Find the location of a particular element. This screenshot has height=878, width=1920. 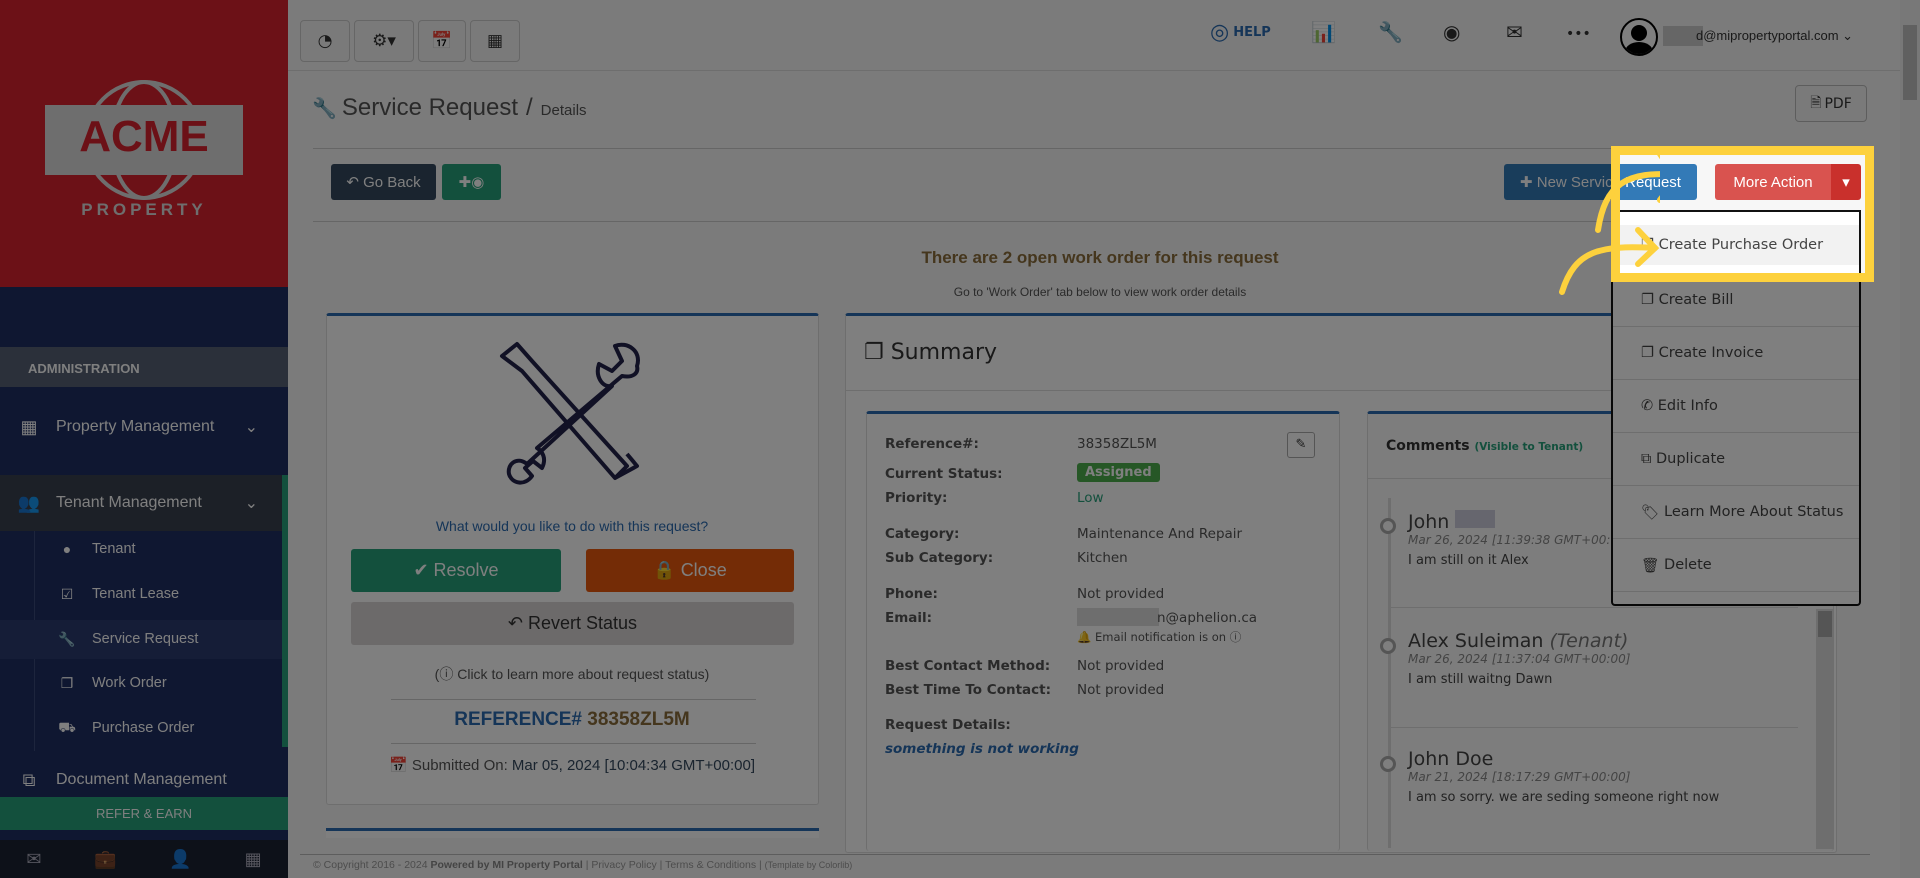

help-link: ◎ HELP is located at coordinates (1240, 32).